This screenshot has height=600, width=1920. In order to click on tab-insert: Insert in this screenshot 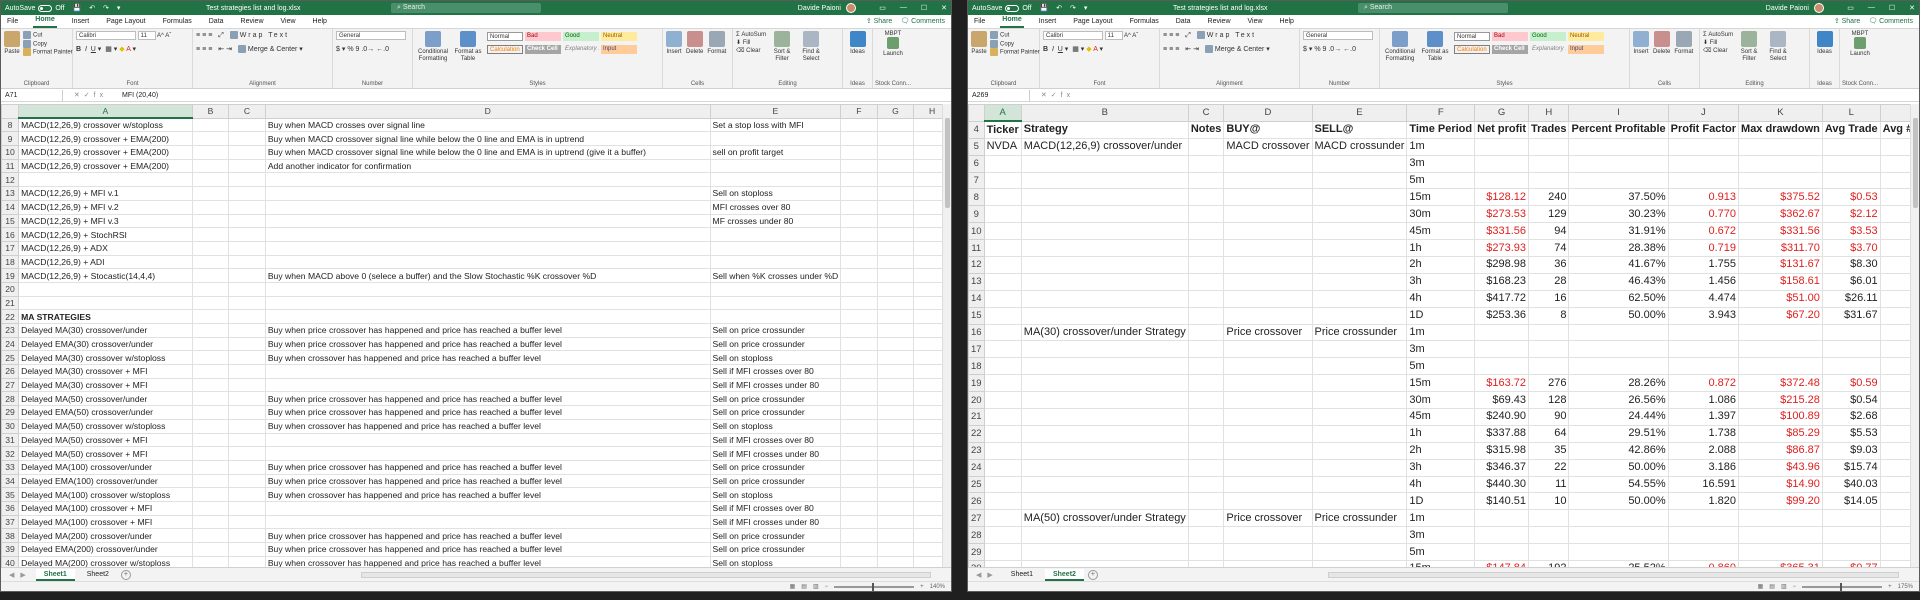, I will do `click(1048, 23)`.